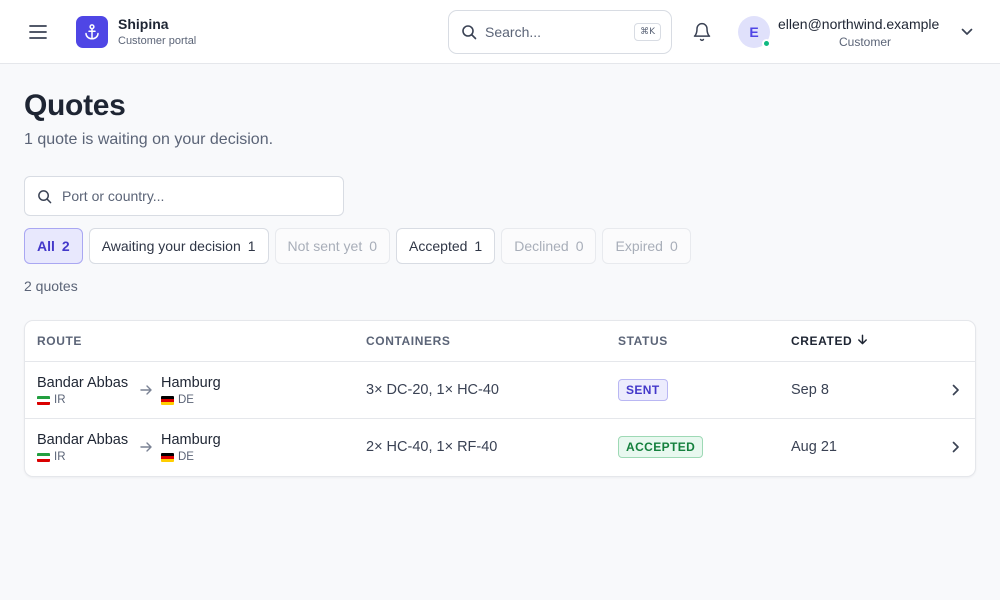 This screenshot has height=600, width=1000. Describe the element at coordinates (157, 41) in the screenshot. I see `brand-subtitle: Customer portal` at that location.